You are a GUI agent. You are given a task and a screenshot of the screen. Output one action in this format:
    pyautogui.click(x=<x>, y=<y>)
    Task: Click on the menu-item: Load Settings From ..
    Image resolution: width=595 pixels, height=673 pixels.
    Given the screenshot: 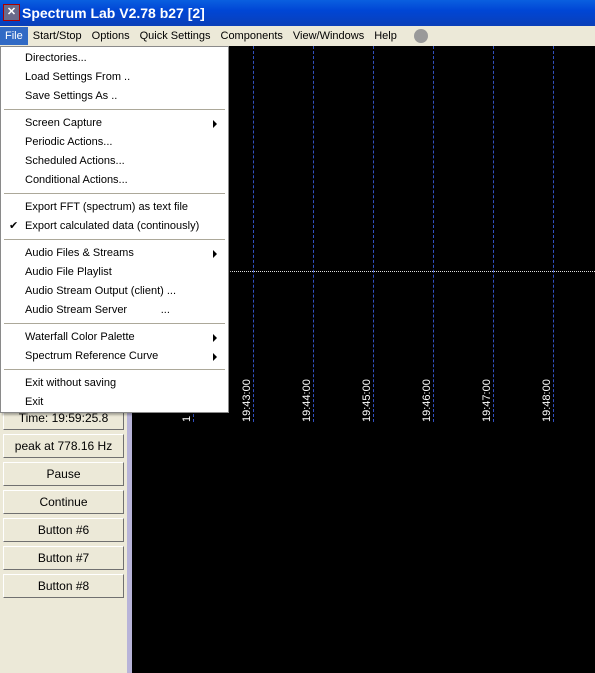 What is the action you would take?
    pyautogui.click(x=125, y=77)
    